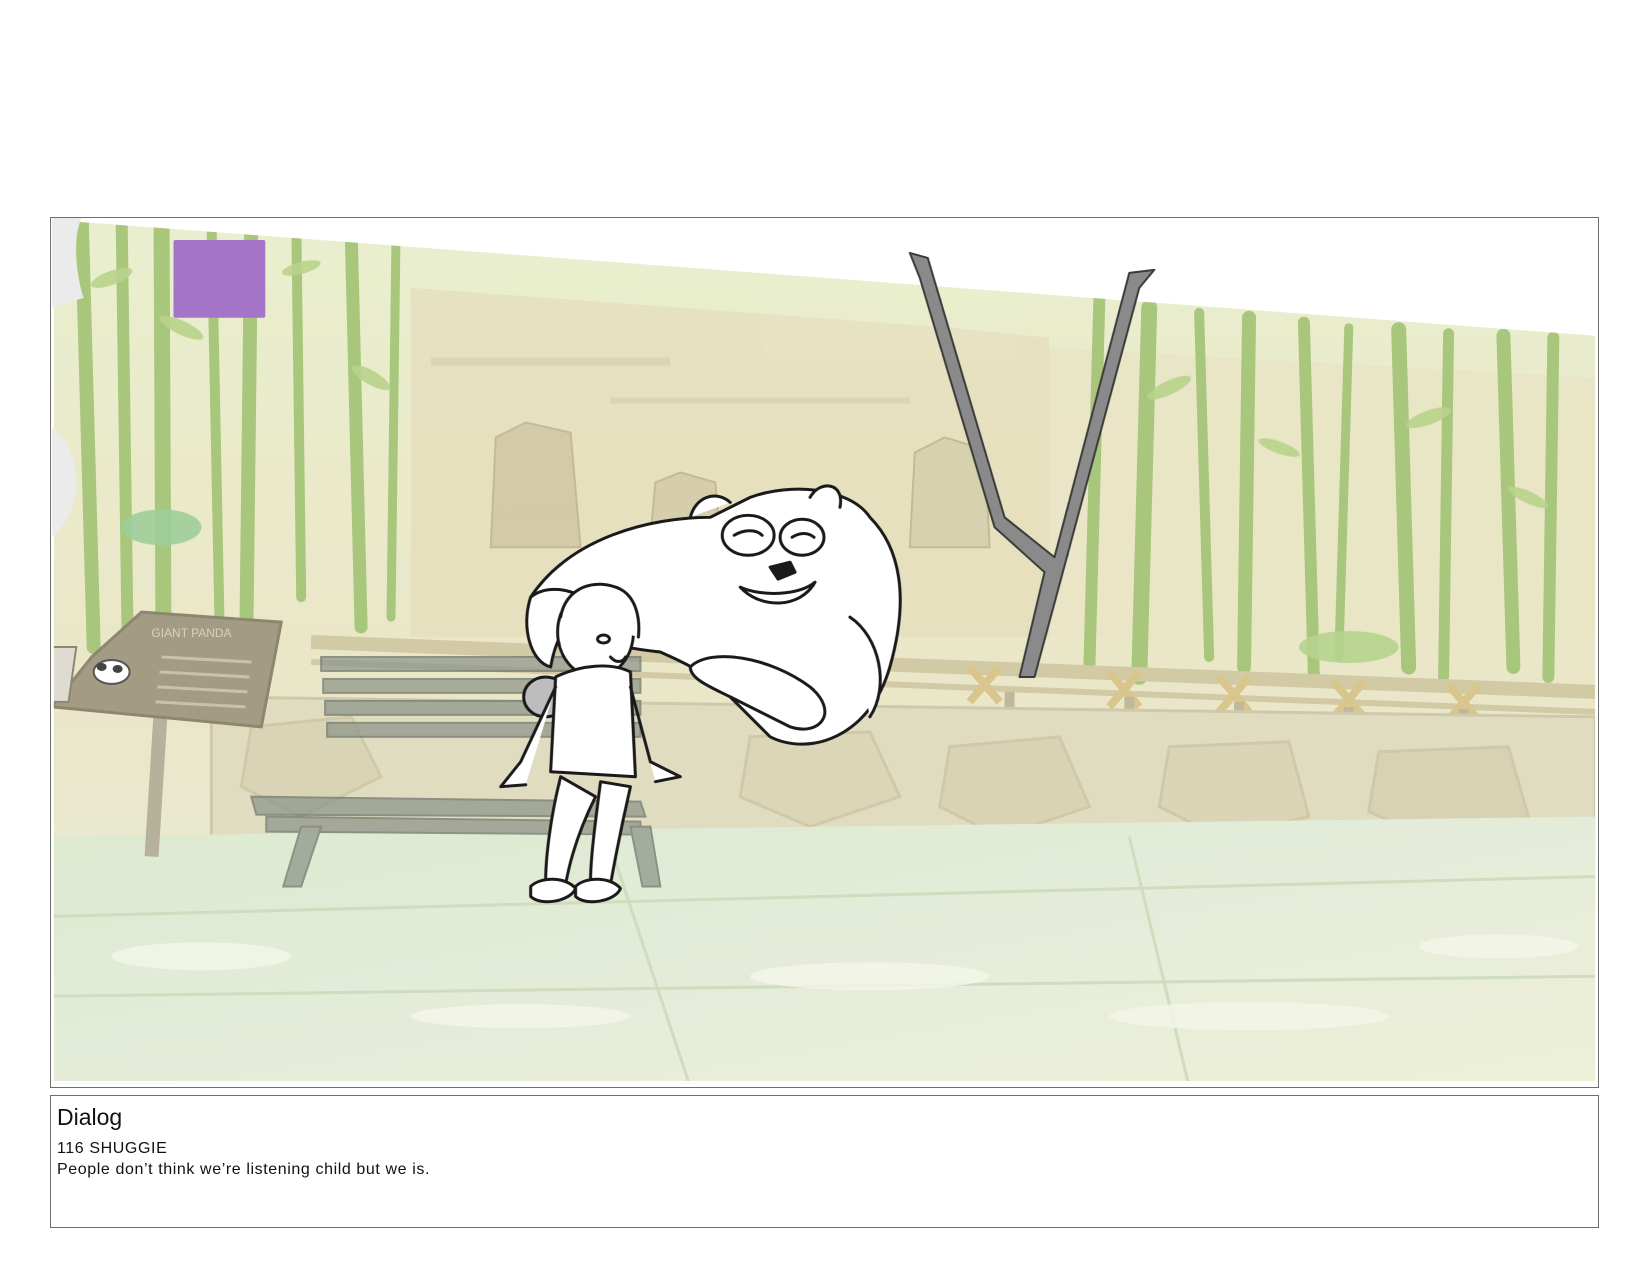  Describe the element at coordinates (219, 278) in the screenshot. I see `color-marker` at that location.